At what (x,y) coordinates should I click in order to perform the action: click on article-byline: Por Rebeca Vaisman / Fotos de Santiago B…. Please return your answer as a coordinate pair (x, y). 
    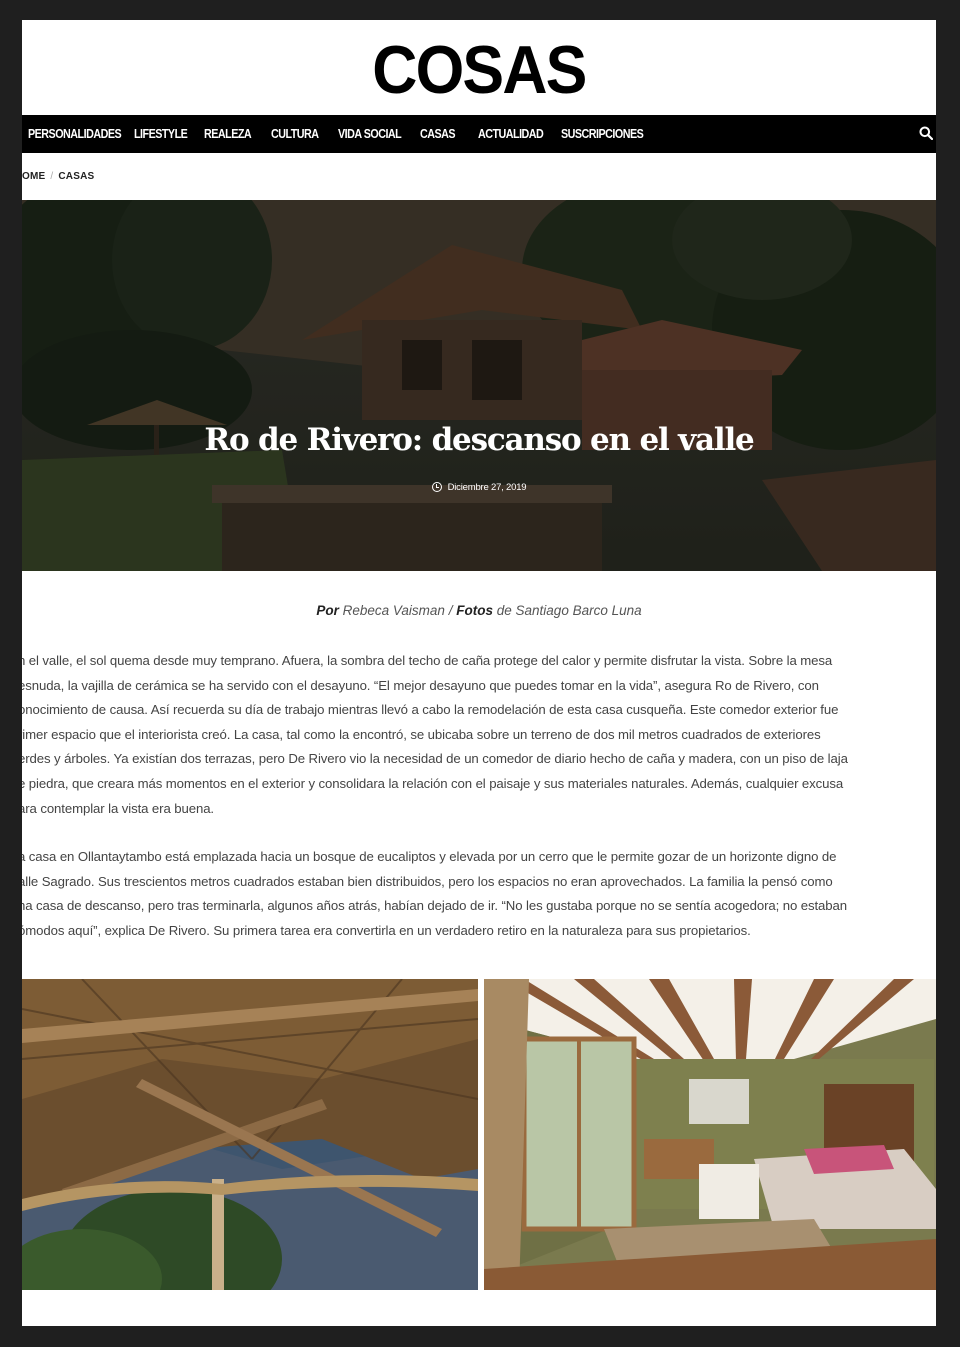
    Looking at the image, I should click on (479, 610).